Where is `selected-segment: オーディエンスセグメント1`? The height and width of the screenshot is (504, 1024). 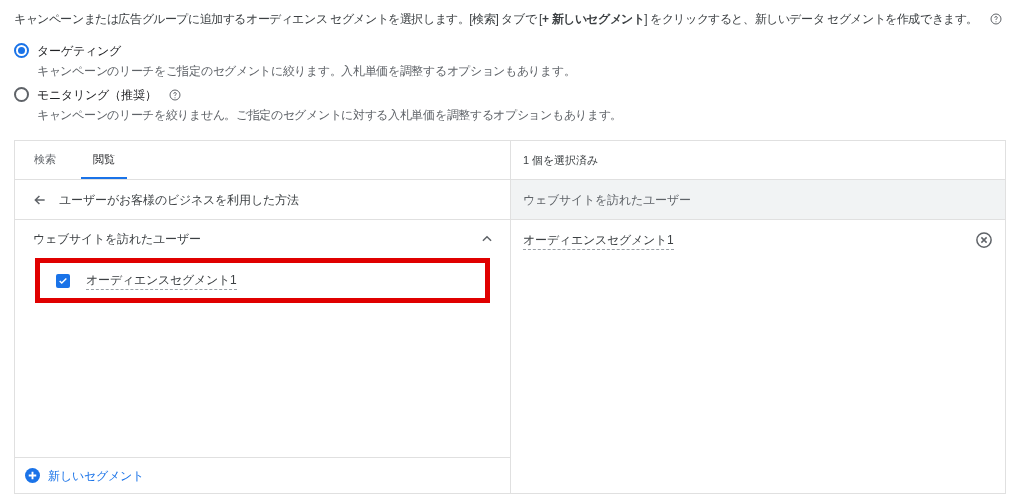
selected-segment: オーディエンスセグメント1 is located at coordinates (598, 240).